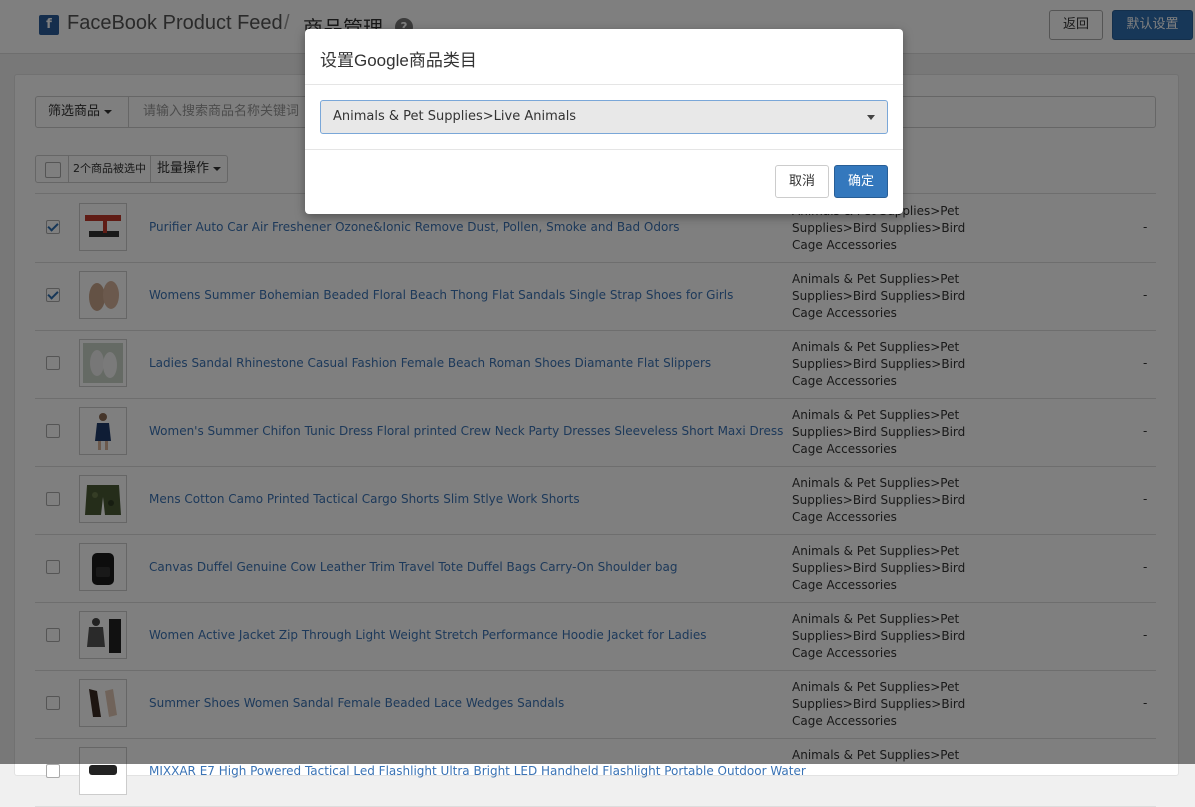 This screenshot has height=807, width=1195. Describe the element at coordinates (53, 771) in the screenshot. I see `row-checkbox` at that location.